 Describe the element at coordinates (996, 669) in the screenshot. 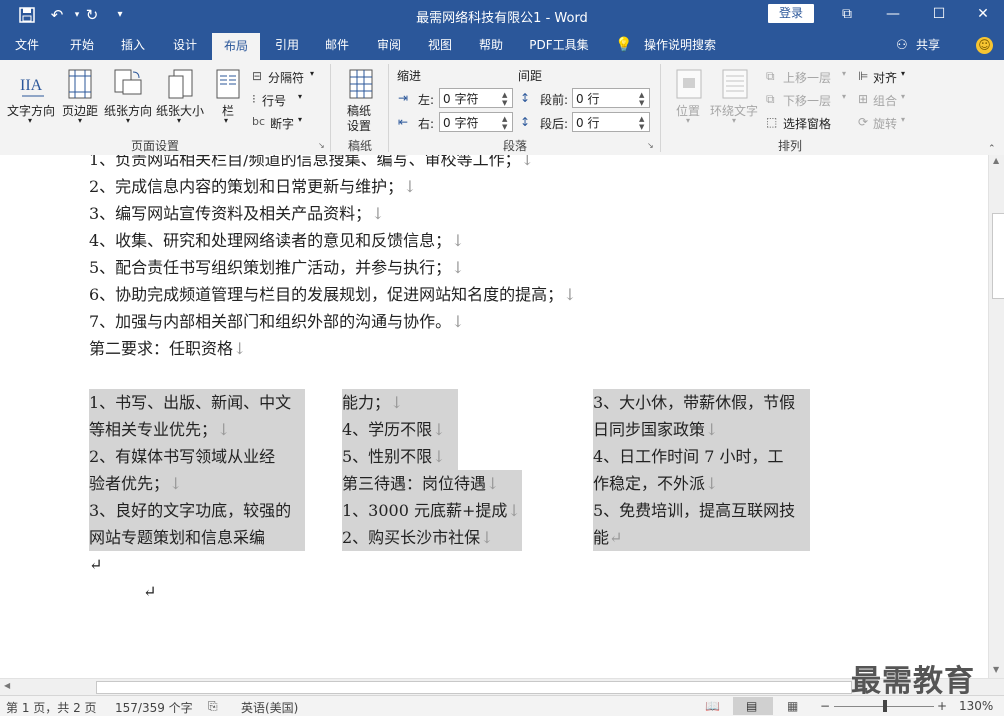

I see `scroll-down-icon: ▼` at that location.